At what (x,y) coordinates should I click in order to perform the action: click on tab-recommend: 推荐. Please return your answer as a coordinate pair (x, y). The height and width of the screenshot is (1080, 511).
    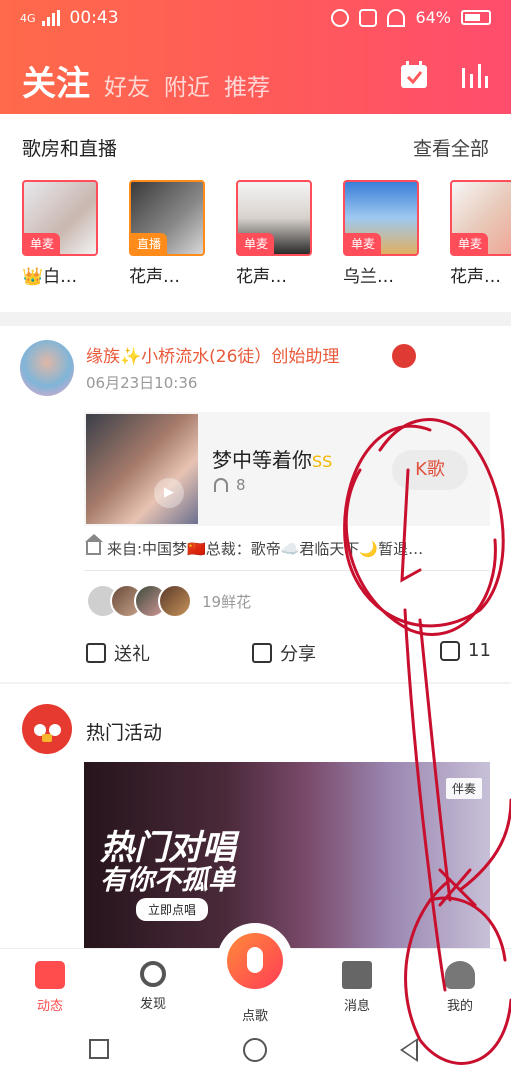
    Looking at the image, I should click on (247, 85).